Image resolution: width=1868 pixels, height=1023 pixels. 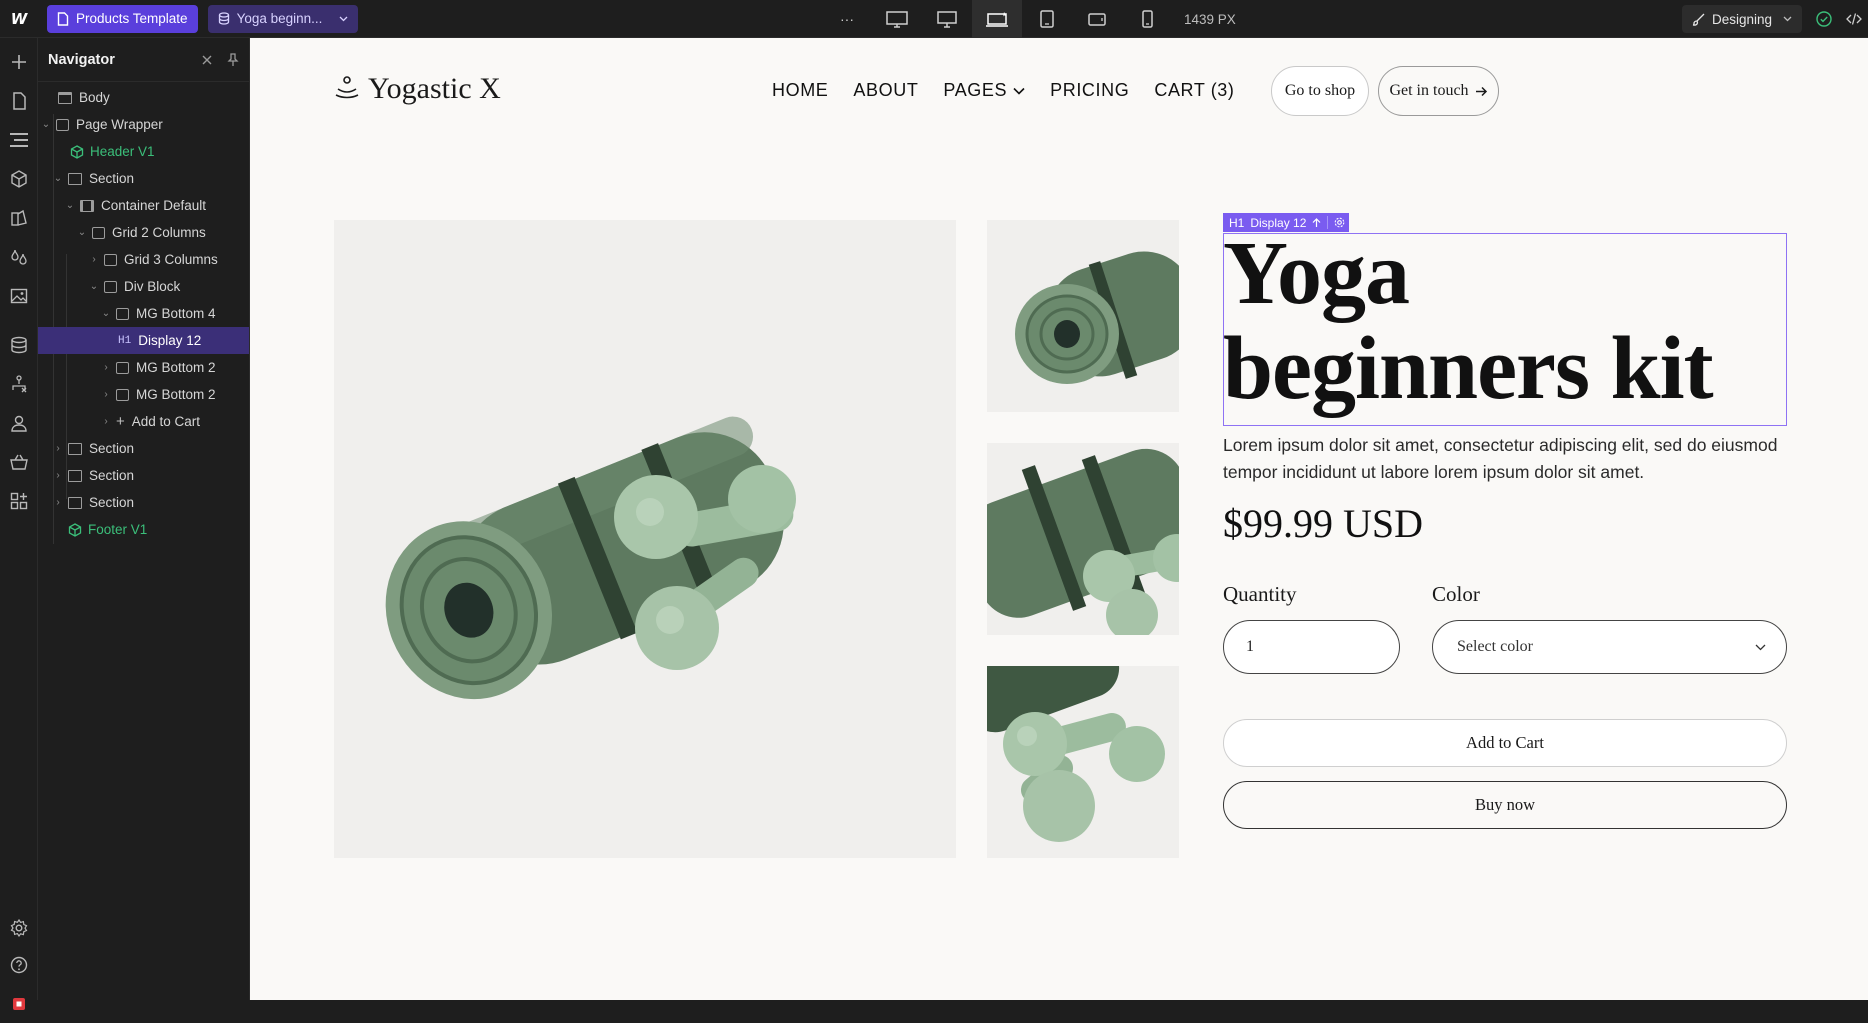 I want to click on assets-icon, so click(x=19, y=295).